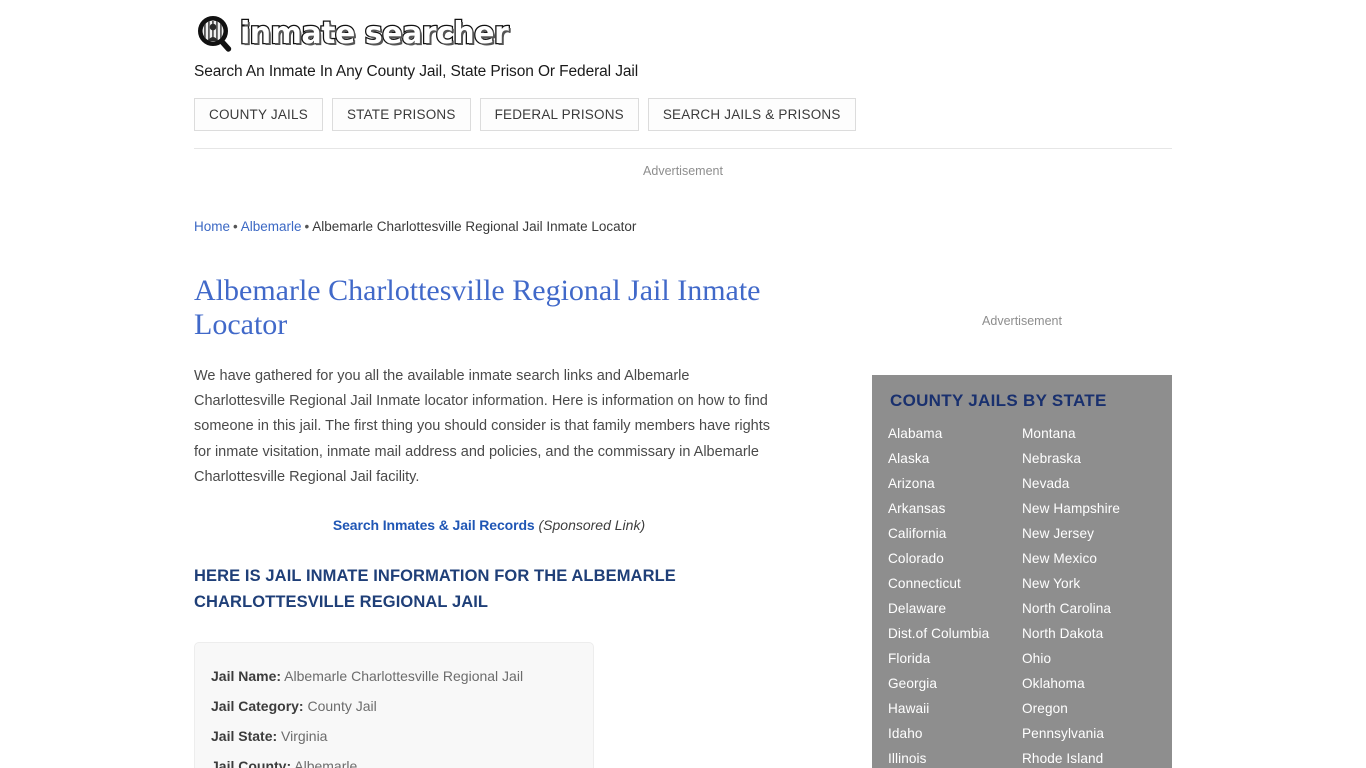 The width and height of the screenshot is (1366, 768). Describe the element at coordinates (244, 736) in the screenshot. I see `info-label-jail-state: Jail State:` at that location.